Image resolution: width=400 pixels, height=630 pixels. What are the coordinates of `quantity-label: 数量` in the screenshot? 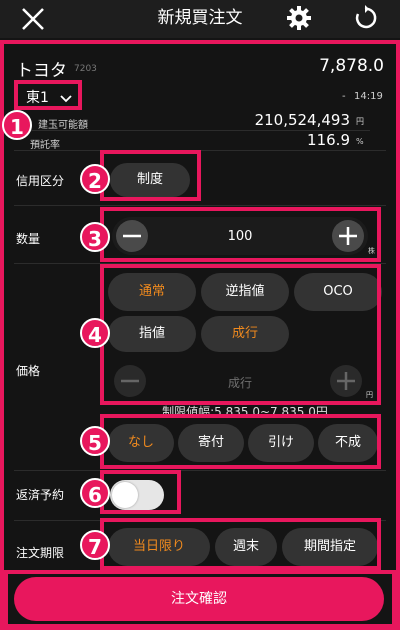 It's located at (28, 239).